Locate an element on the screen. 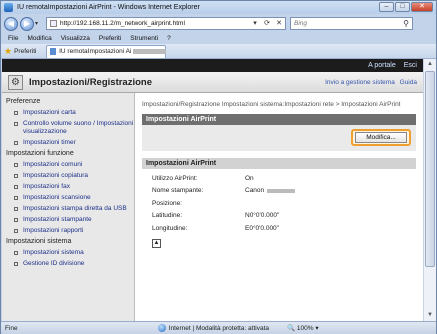 This screenshot has width=437, height=334. vertical-scrollbar: ▲ ▼ is located at coordinates (429, 190).